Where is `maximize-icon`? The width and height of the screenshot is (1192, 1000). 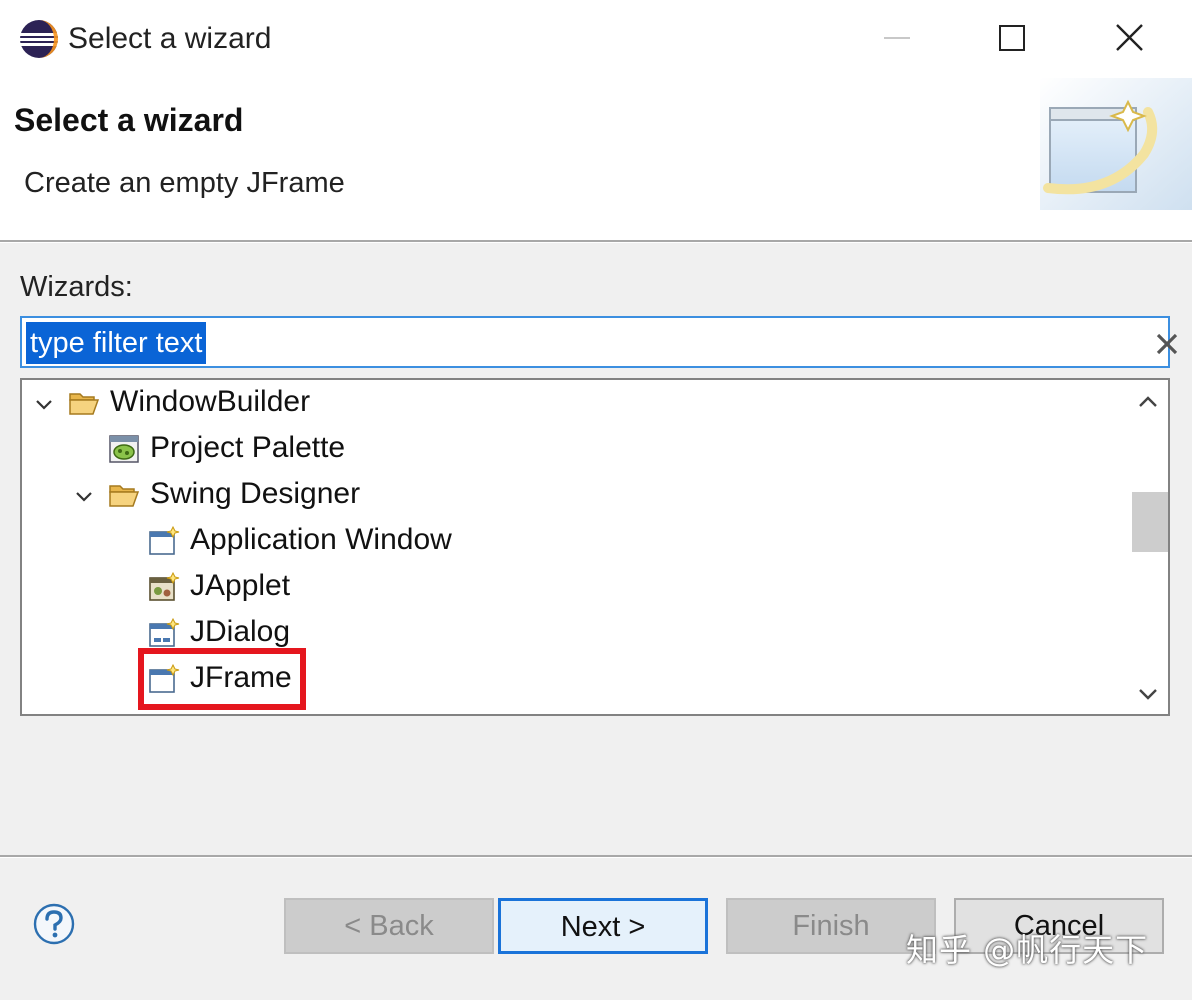
maximize-icon is located at coordinates (1012, 38).